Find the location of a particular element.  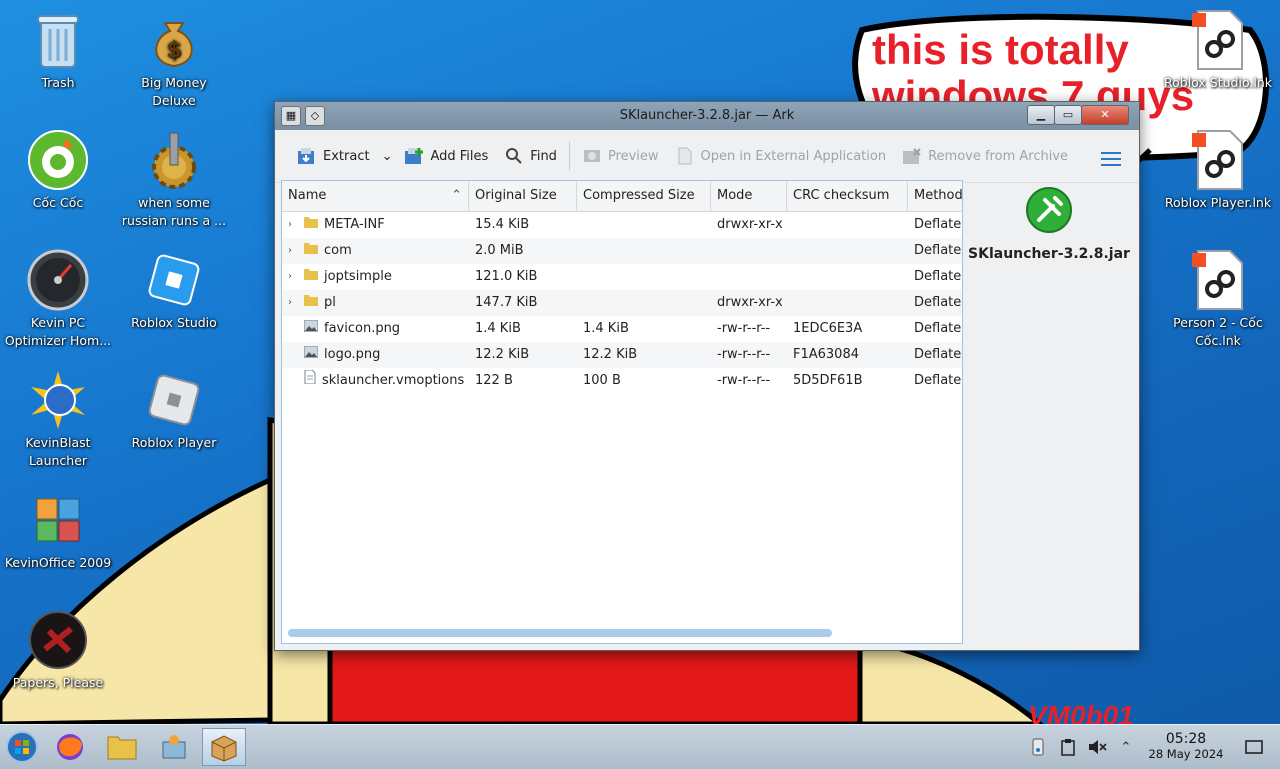

table-row: › com 2.0 MiB Deflate is located at coordinates (622, 251).